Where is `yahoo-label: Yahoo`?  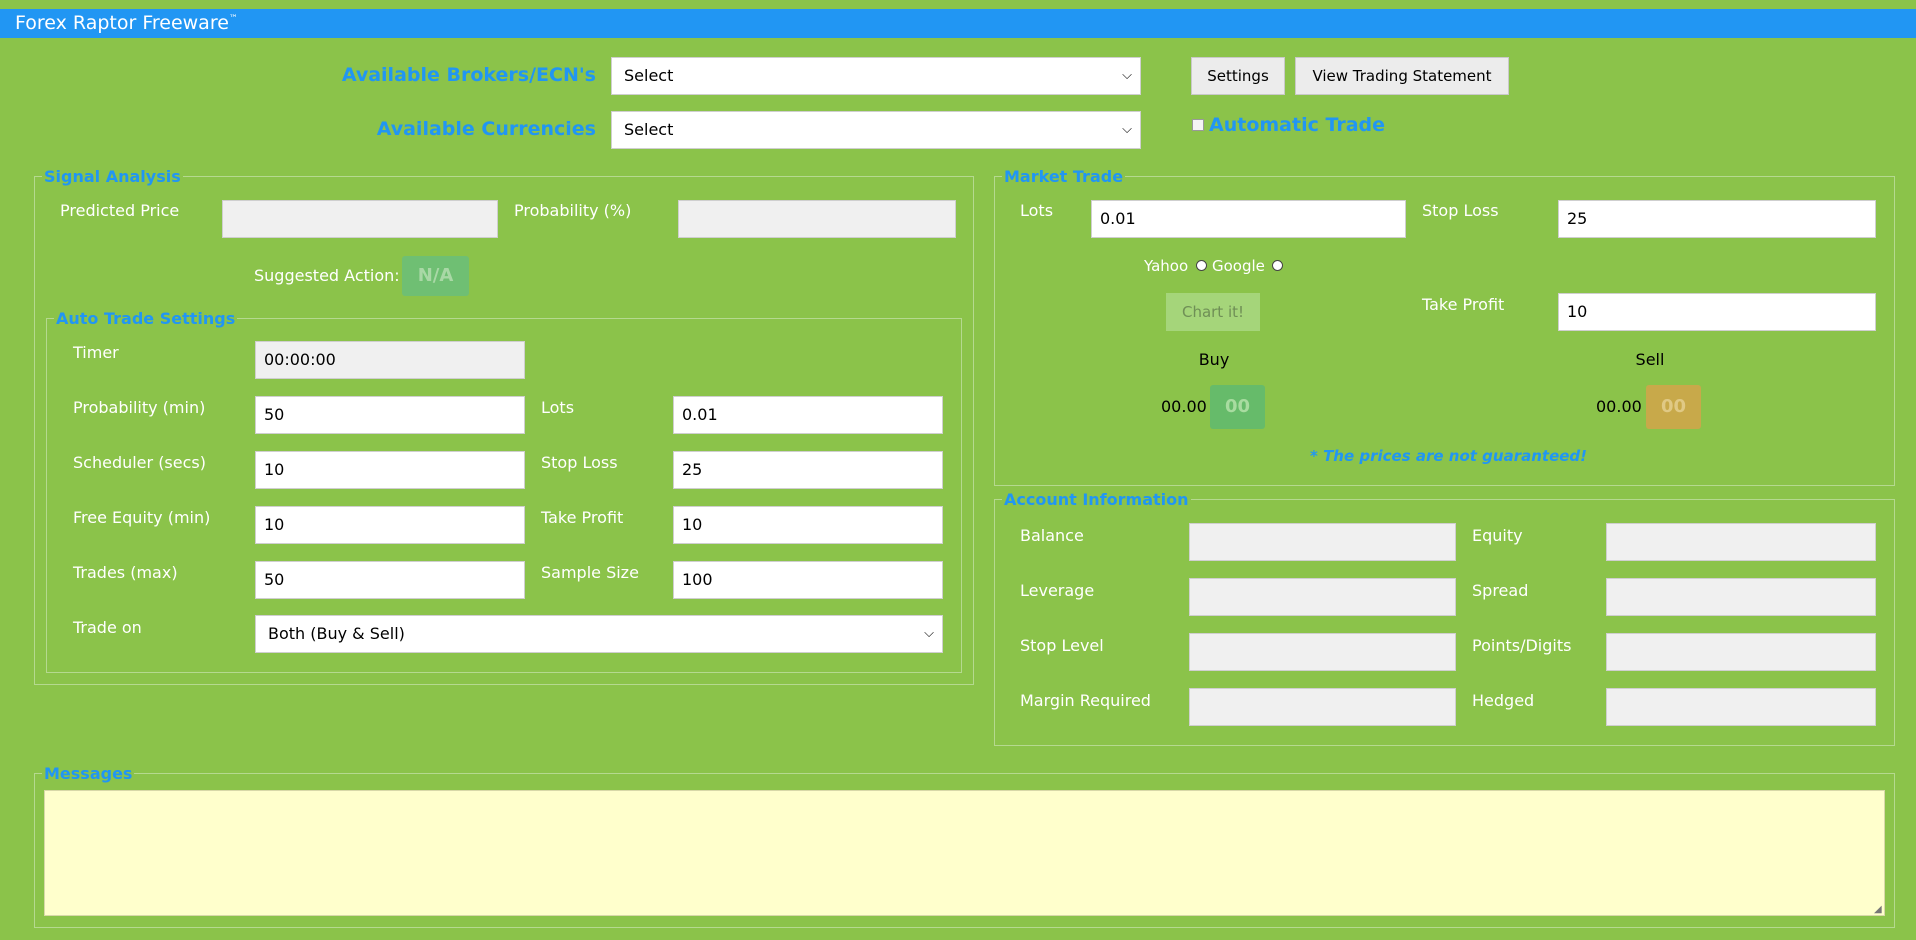
yahoo-label: Yahoo is located at coordinates (1166, 266).